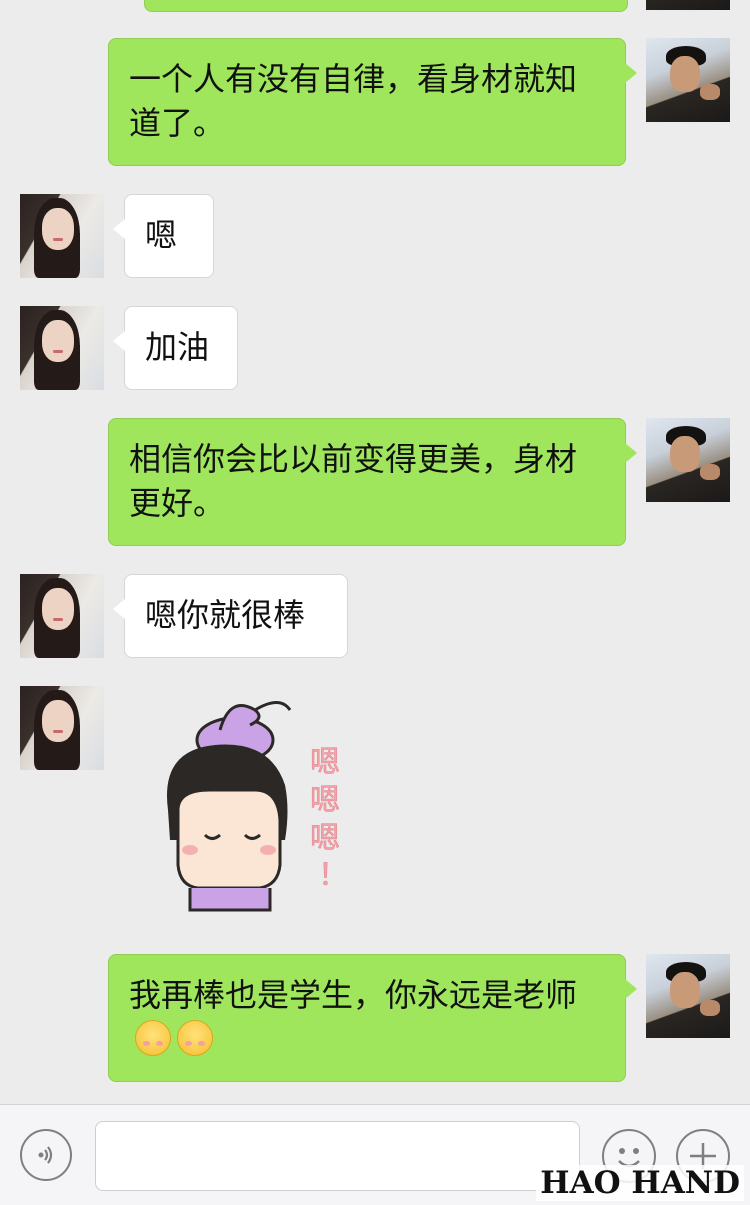 The height and width of the screenshot is (1205, 750). What do you see at coordinates (386, 6) in the screenshot?
I see `previous-message-bubble` at bounding box center [386, 6].